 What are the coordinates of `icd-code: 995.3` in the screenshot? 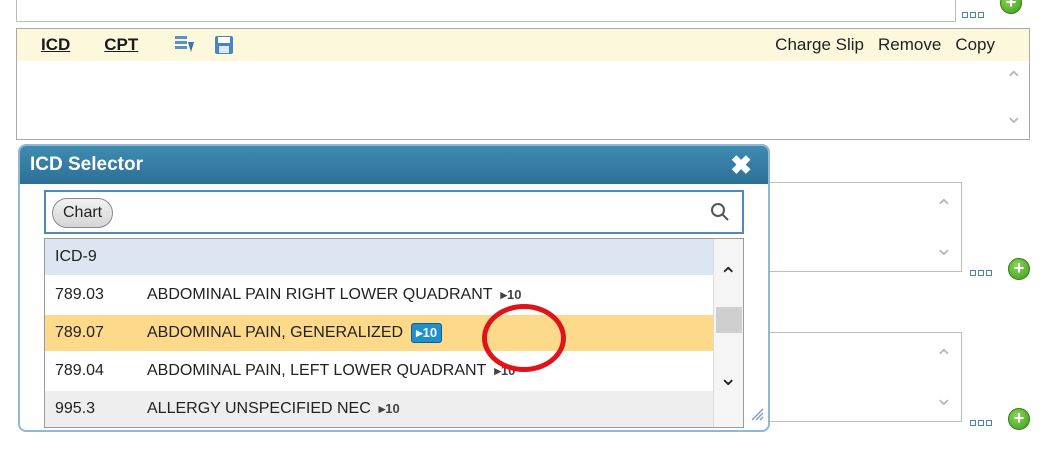 It's located at (75, 408).